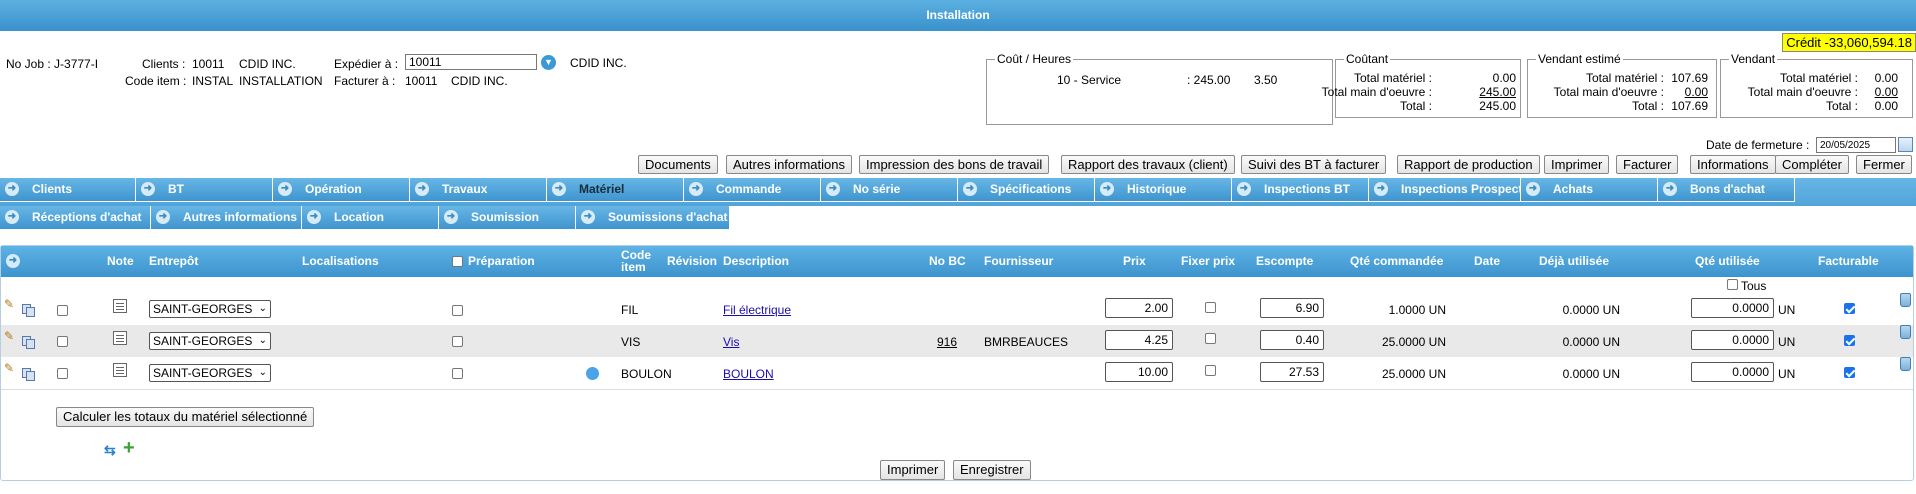 Image resolution: width=1916 pixels, height=494 pixels. What do you see at coordinates (1139, 372) in the screenshot?
I see `prix-input: 10.00` at bounding box center [1139, 372].